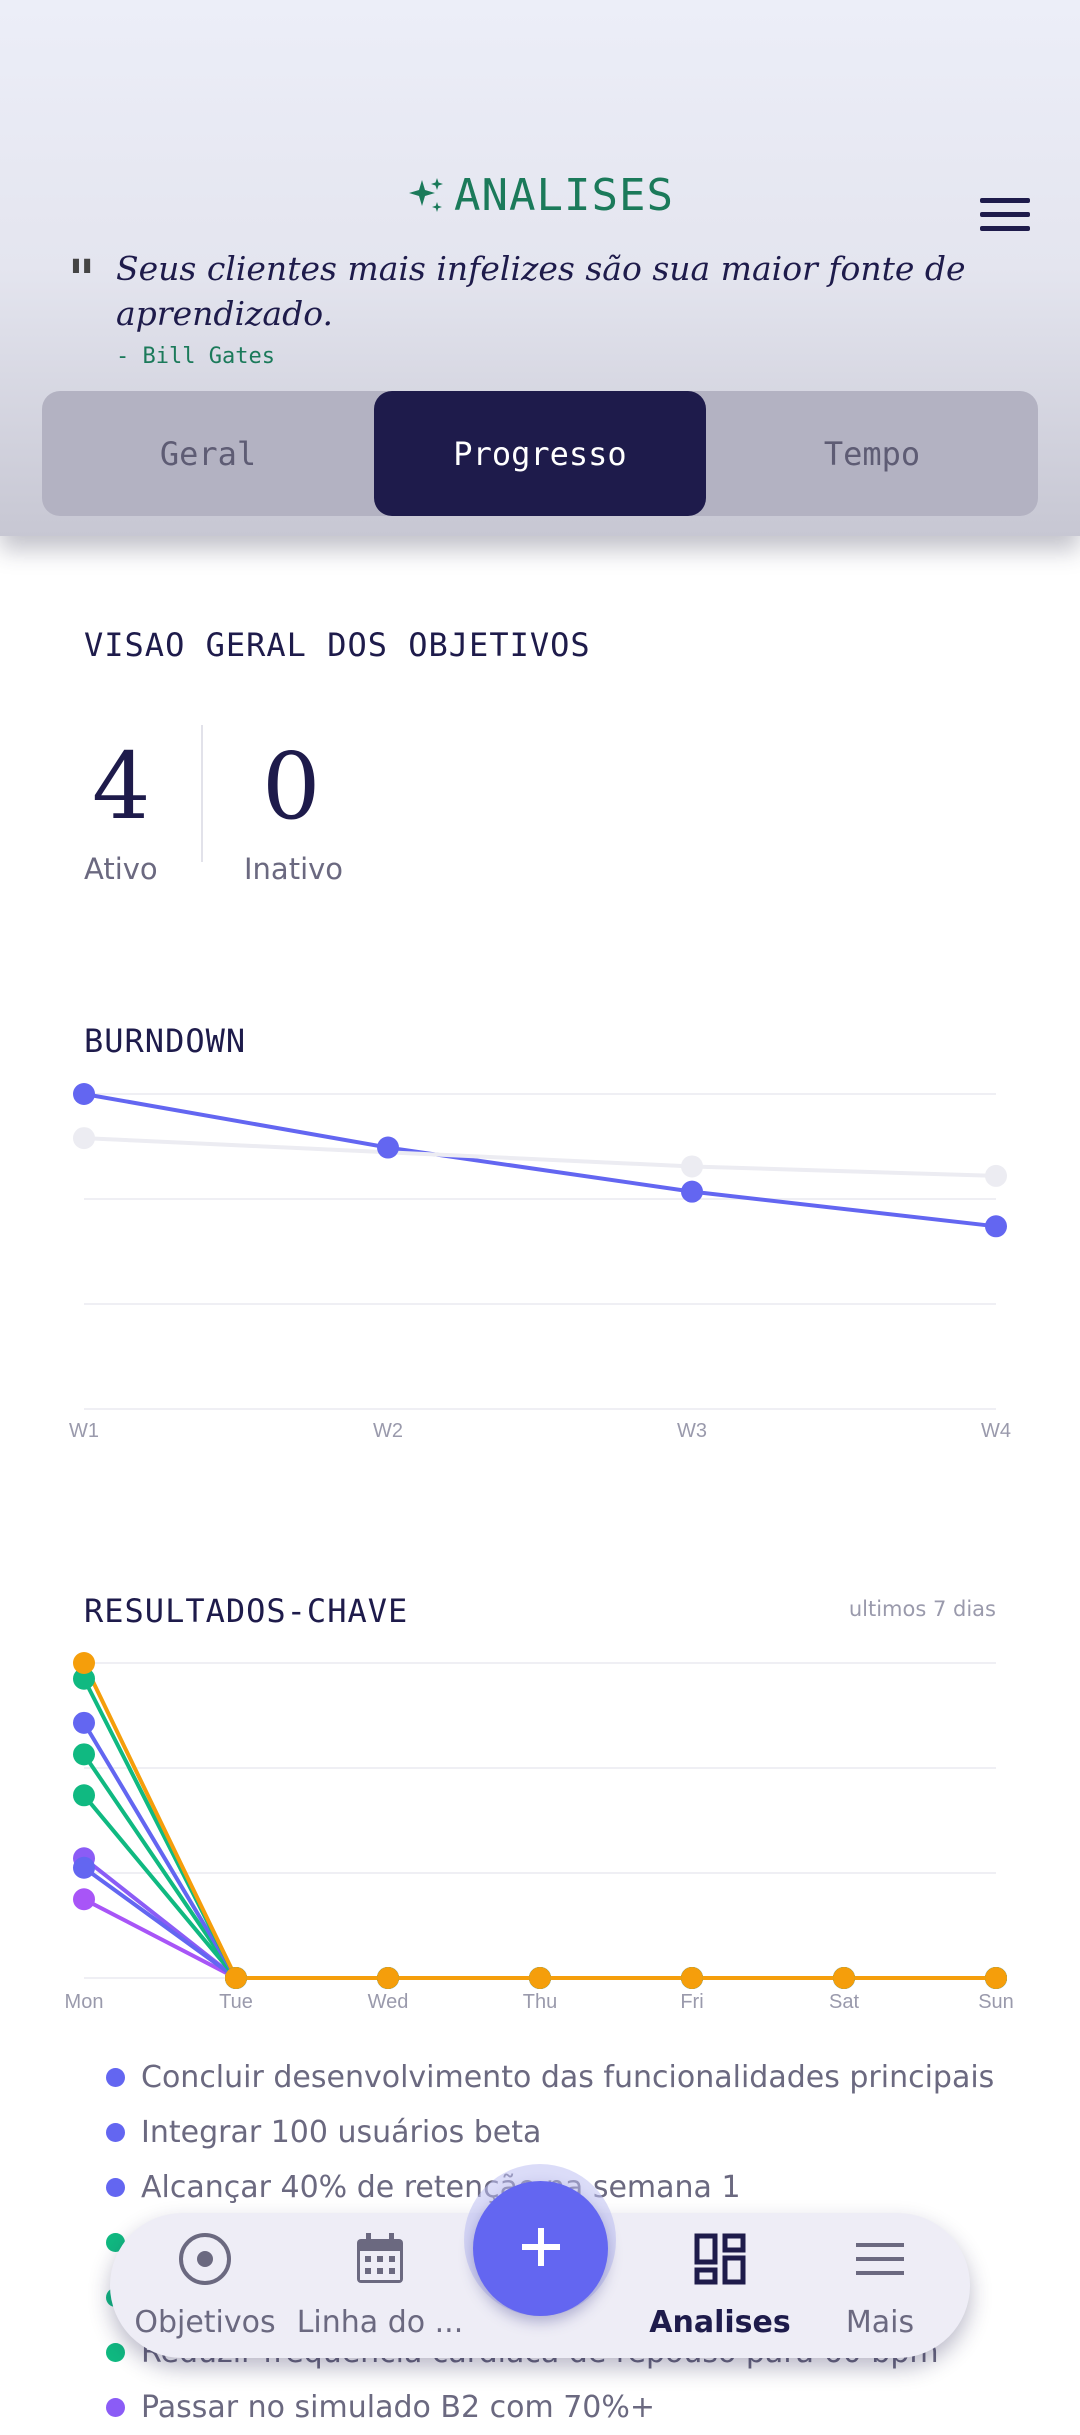 The width and height of the screenshot is (1080, 2435). What do you see at coordinates (720, 2261) in the screenshot?
I see `dashboard-icon` at bounding box center [720, 2261].